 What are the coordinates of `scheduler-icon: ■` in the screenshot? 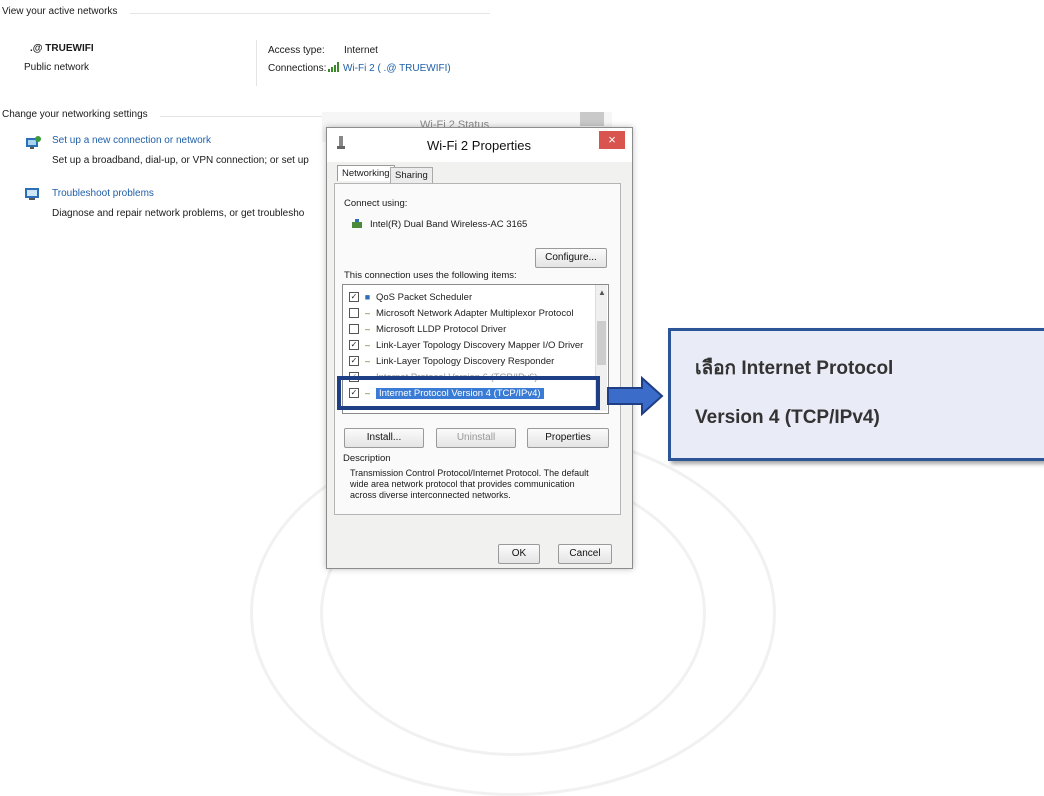 It's located at (367, 296).